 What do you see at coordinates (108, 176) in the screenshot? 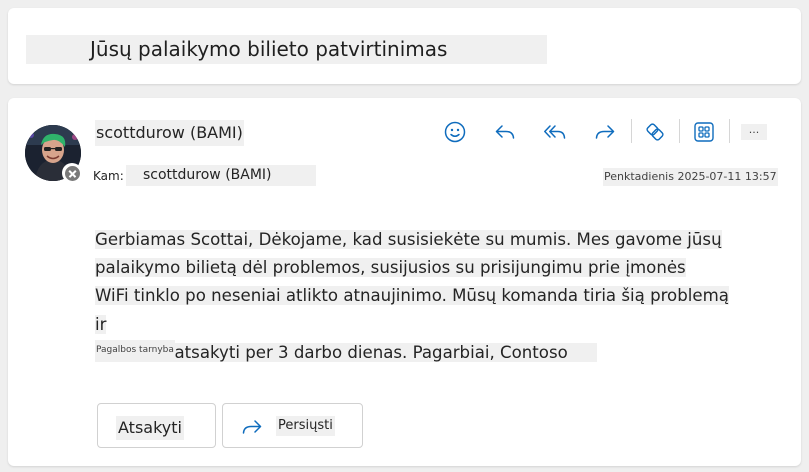
I see `to-label: Kam:` at bounding box center [108, 176].